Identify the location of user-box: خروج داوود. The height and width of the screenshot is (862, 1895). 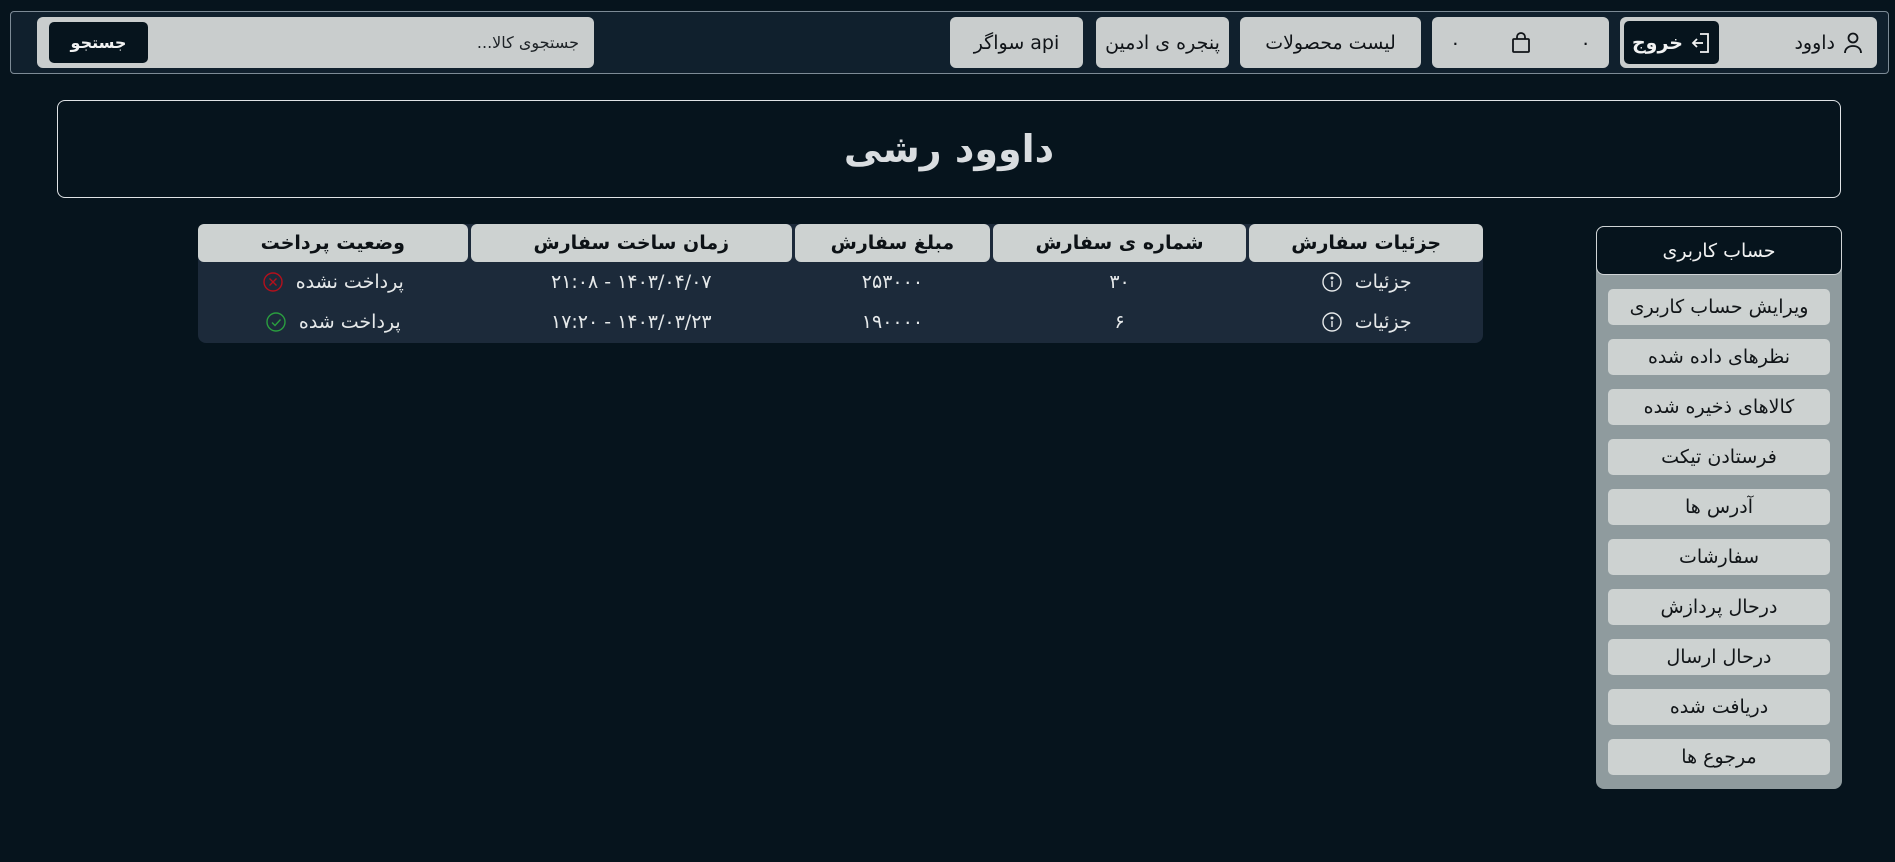
(1748, 42).